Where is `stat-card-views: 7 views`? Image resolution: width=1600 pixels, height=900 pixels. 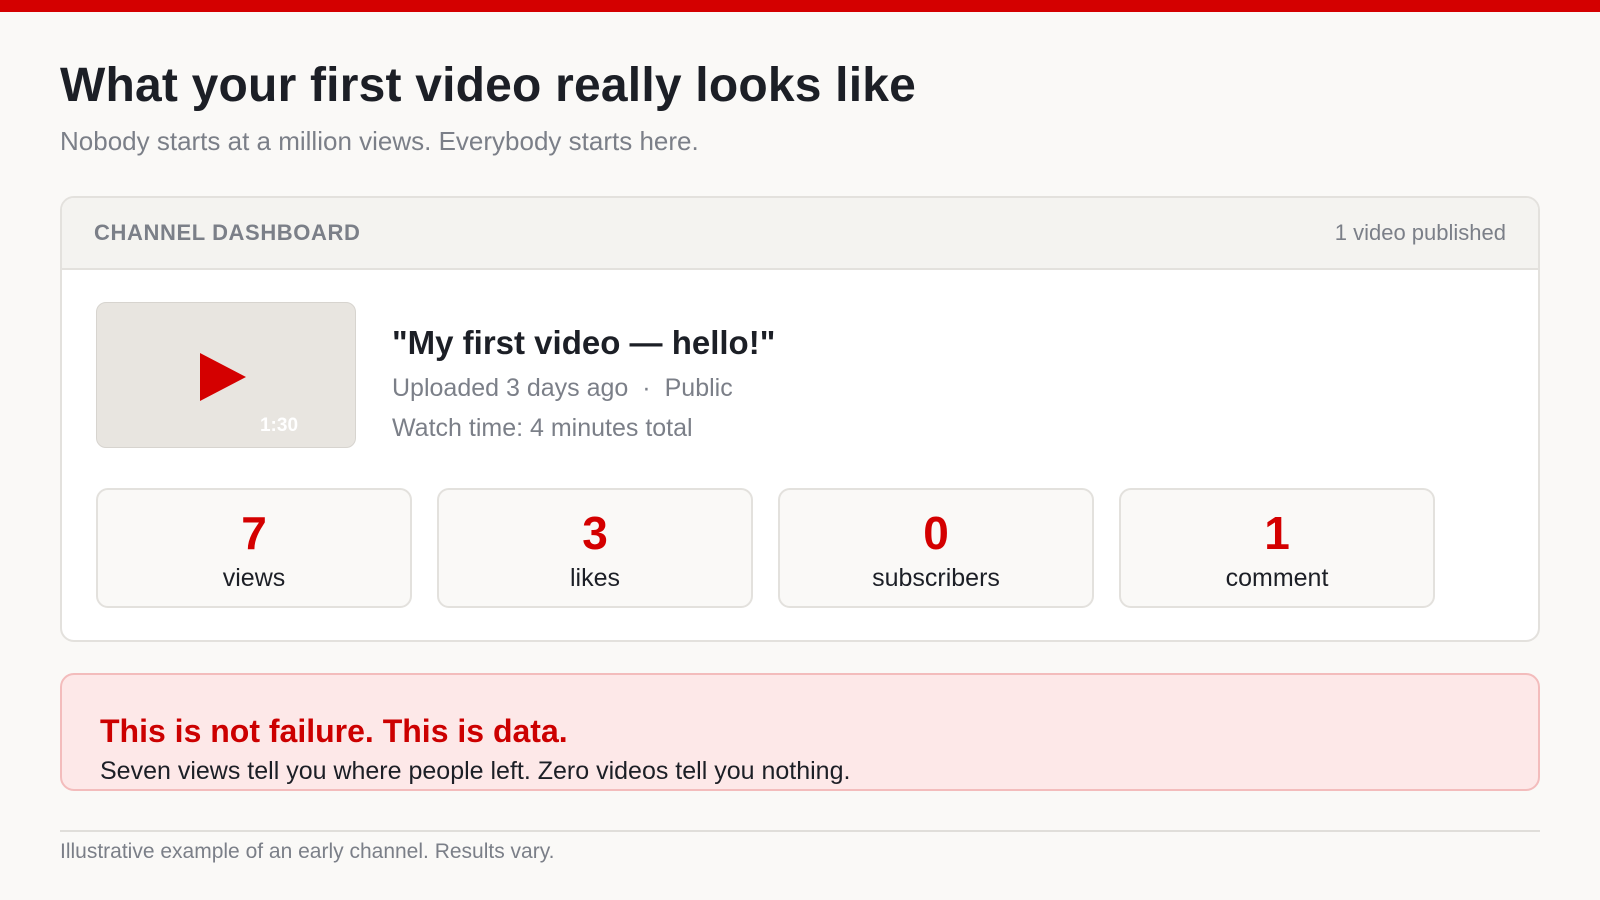 stat-card-views: 7 views is located at coordinates (254, 548).